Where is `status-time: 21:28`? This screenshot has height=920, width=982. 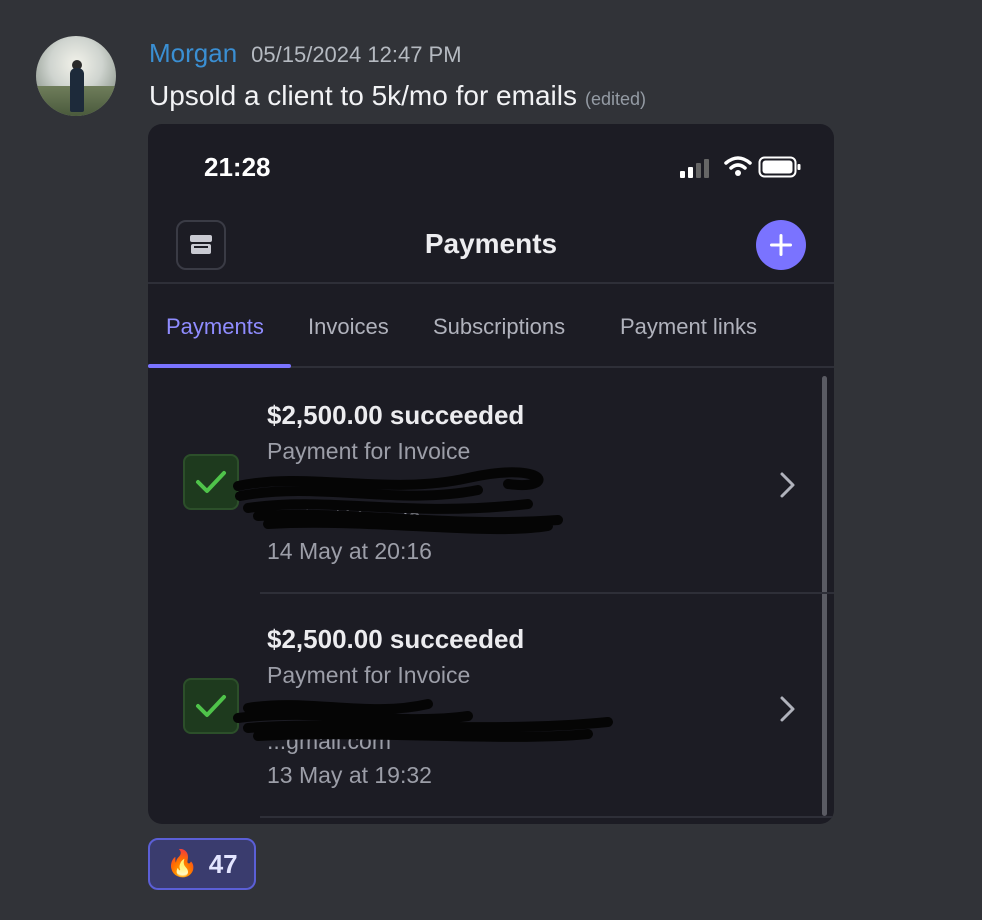 status-time: 21:28 is located at coordinates (237, 167).